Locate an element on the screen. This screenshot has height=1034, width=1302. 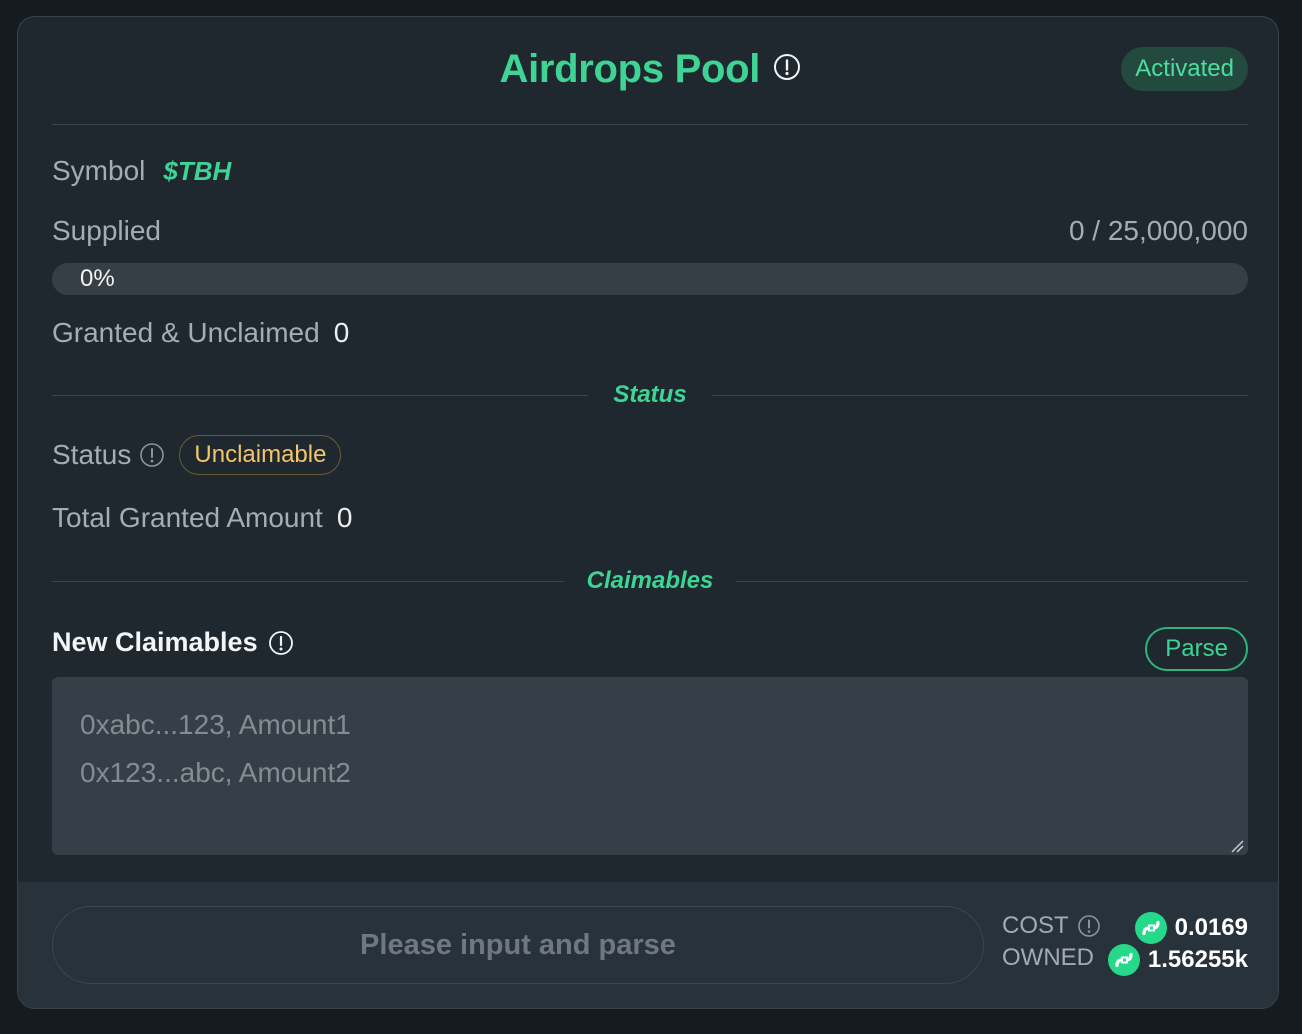
owned-value-wrap: 1.56255k is located at coordinates (1177, 960).